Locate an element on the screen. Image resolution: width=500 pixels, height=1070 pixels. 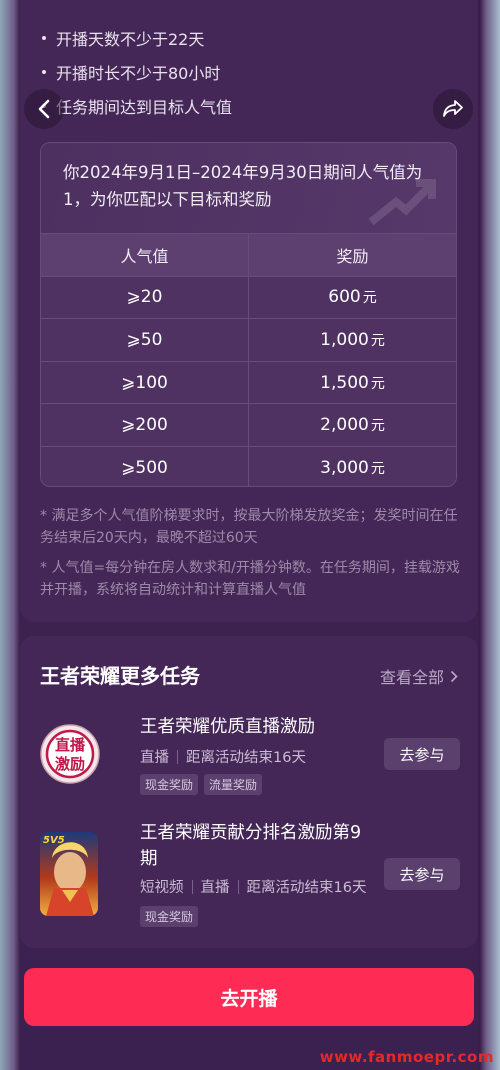
more-tasks-title: 王者荣耀更多任务 is located at coordinates (120, 676).